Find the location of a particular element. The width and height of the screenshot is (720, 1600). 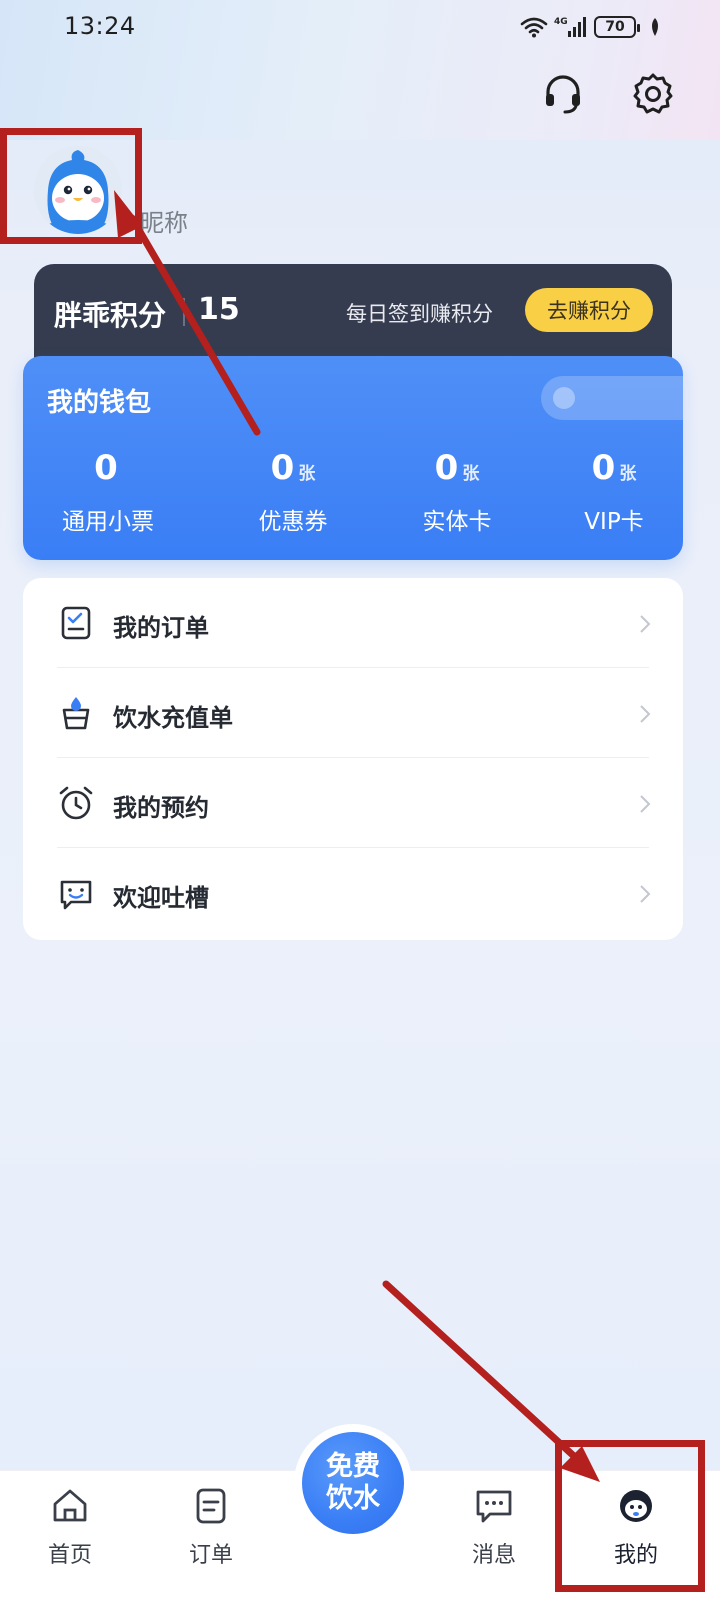

nav-label: 首页 is located at coordinates (69, 1555).